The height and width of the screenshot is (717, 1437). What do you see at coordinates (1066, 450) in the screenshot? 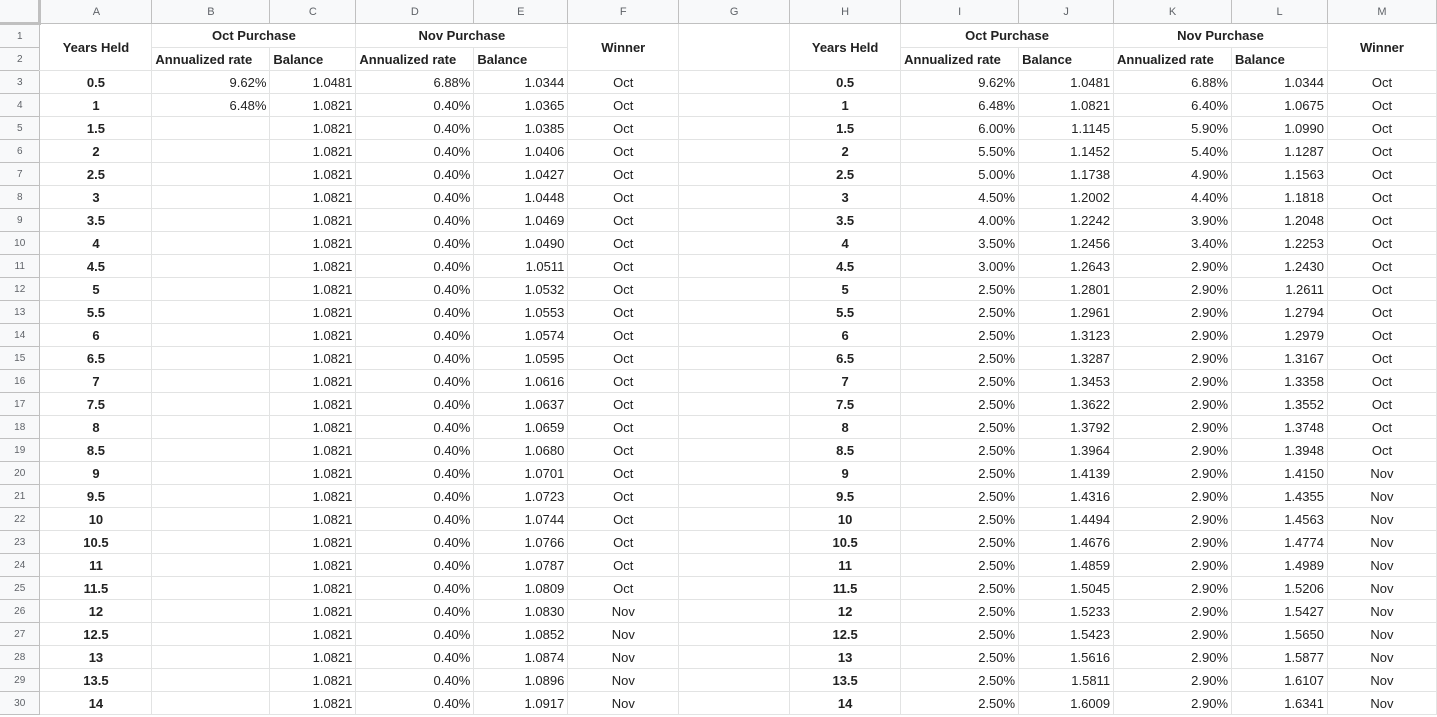
I see `oct-balance-cell-right: 1.3964` at bounding box center [1066, 450].